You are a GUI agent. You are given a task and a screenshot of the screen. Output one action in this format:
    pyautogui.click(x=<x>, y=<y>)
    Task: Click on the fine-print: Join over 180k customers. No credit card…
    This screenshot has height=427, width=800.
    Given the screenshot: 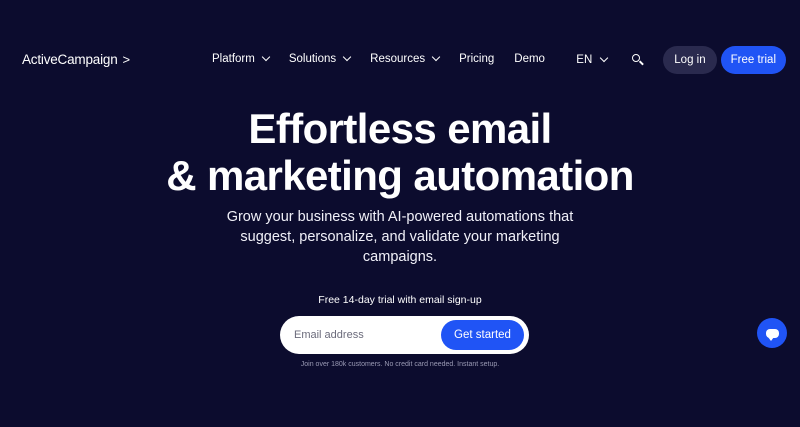 What is the action you would take?
    pyautogui.click(x=400, y=364)
    